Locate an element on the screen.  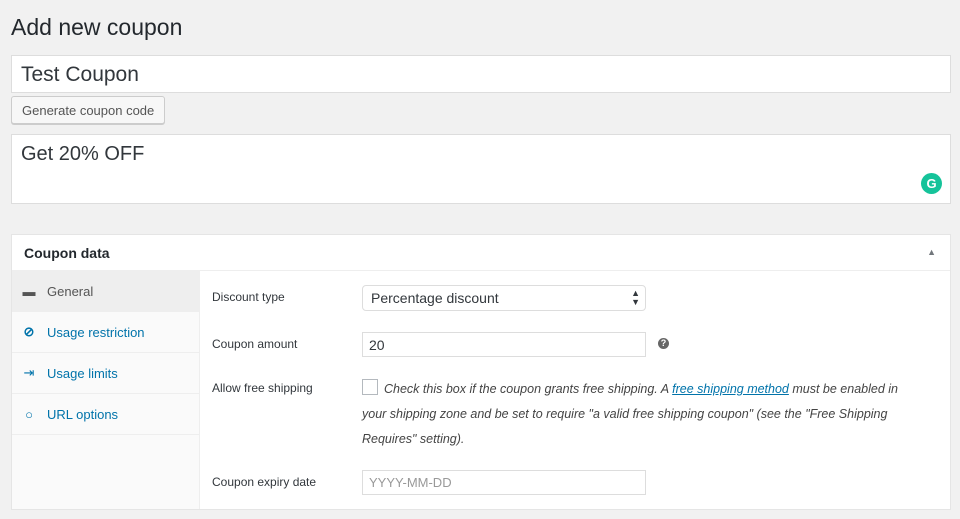
ticket-icon: ▬ is located at coordinates (29, 291).